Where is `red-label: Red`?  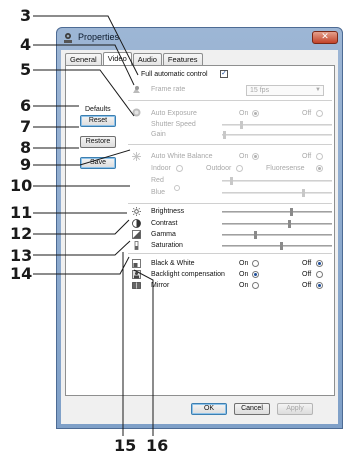
red-label: Red is located at coordinates (157, 180).